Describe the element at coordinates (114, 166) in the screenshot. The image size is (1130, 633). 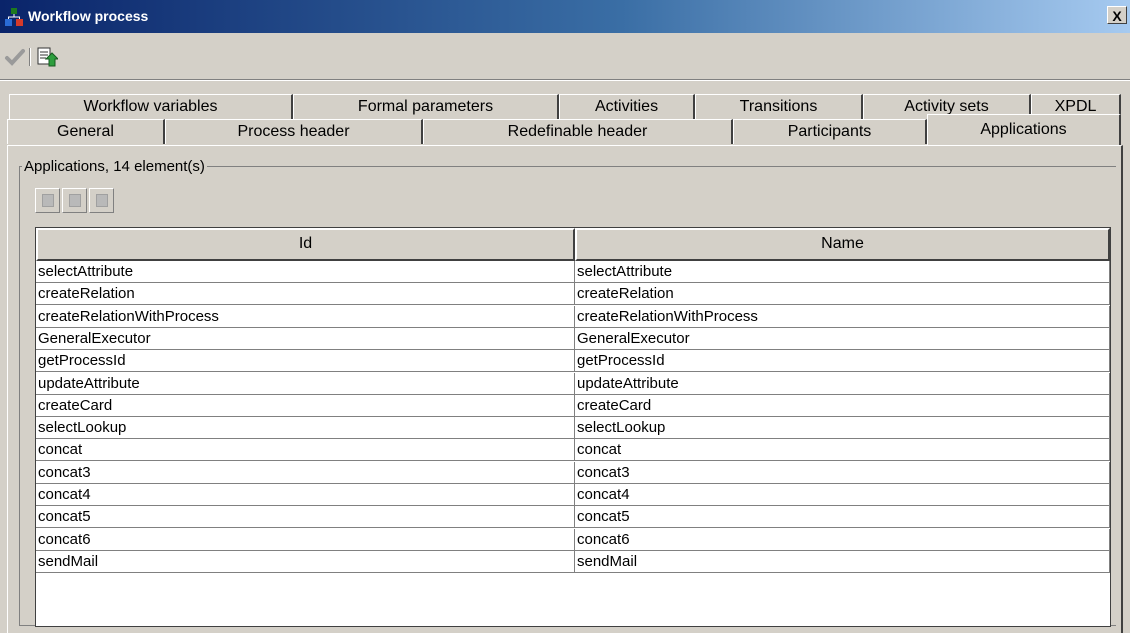
I see `applications-group-label: Applications, 14 element(s)` at that location.